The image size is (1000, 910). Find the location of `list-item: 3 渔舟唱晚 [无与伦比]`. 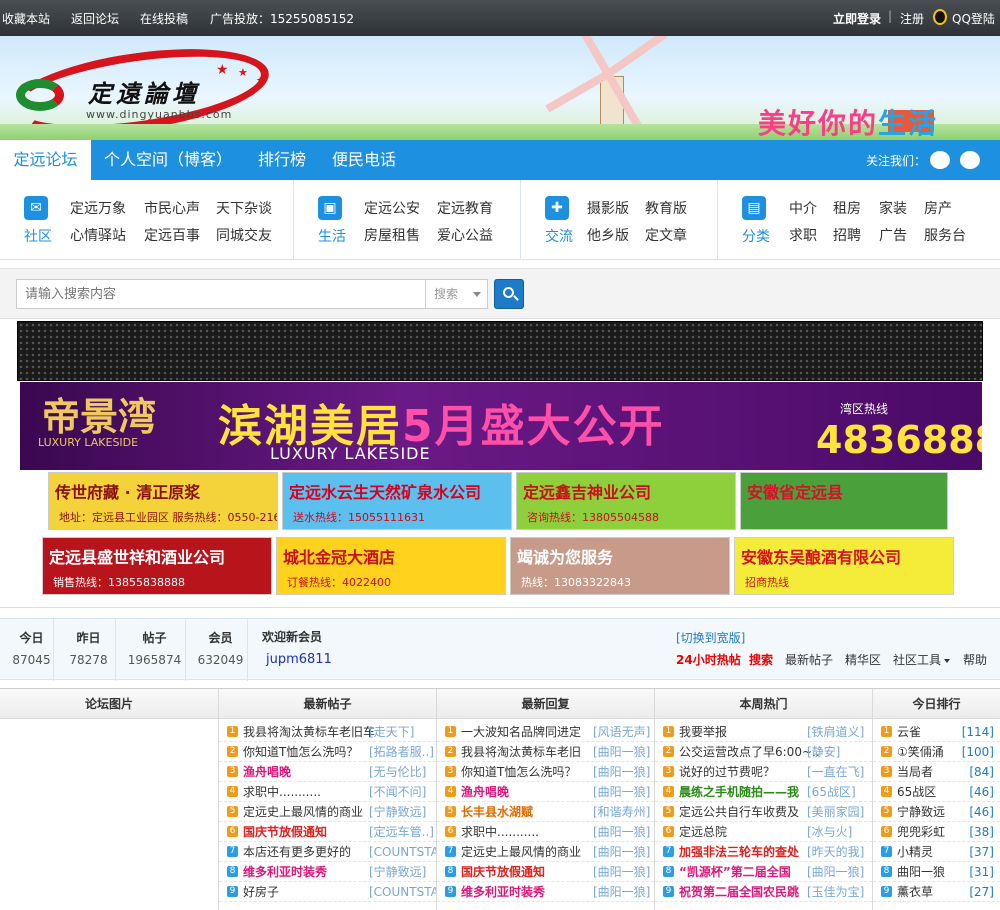

list-item: 3 渔舟唱晚 [无与伦比] is located at coordinates (327, 772).